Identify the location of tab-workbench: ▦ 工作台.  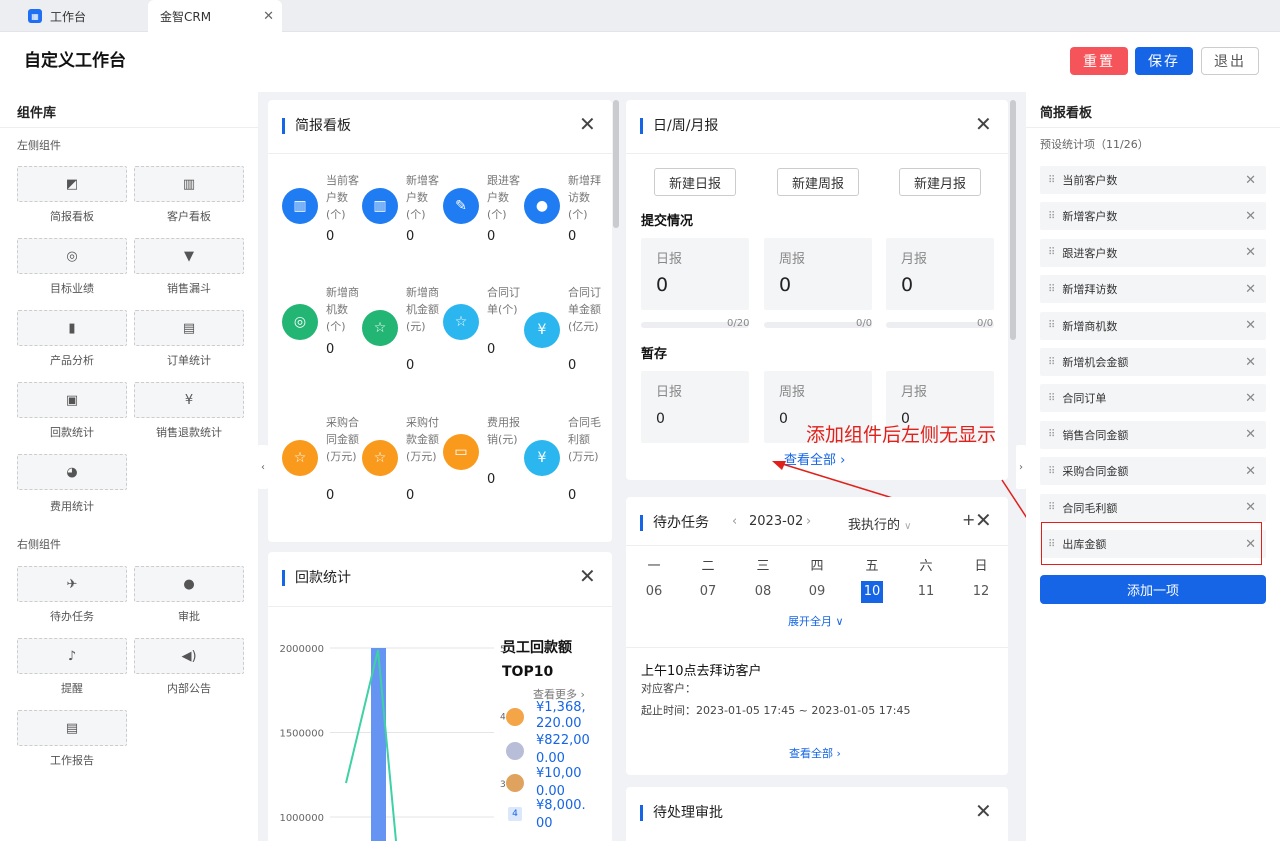
(80, 16).